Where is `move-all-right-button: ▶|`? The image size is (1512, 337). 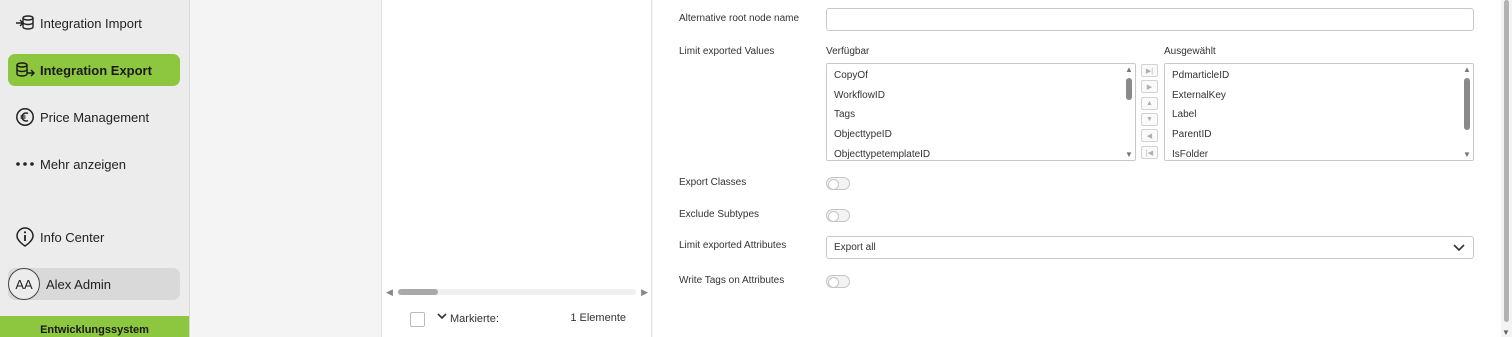
move-all-right-button: ▶| is located at coordinates (1149, 70).